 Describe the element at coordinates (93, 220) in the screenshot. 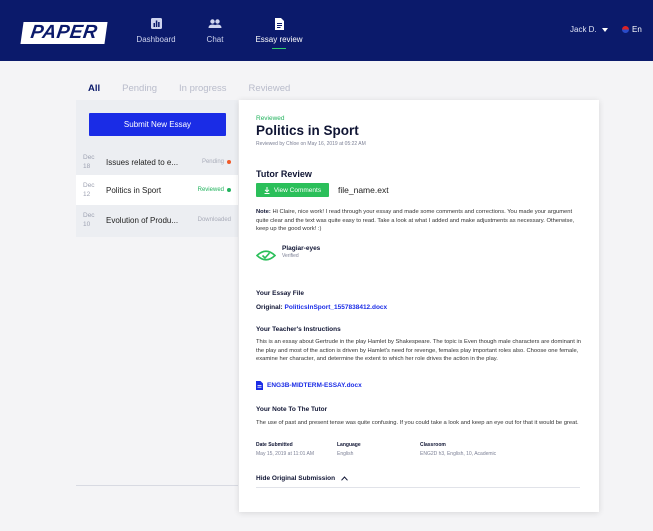

I see `essay-date: Dec 10` at that location.